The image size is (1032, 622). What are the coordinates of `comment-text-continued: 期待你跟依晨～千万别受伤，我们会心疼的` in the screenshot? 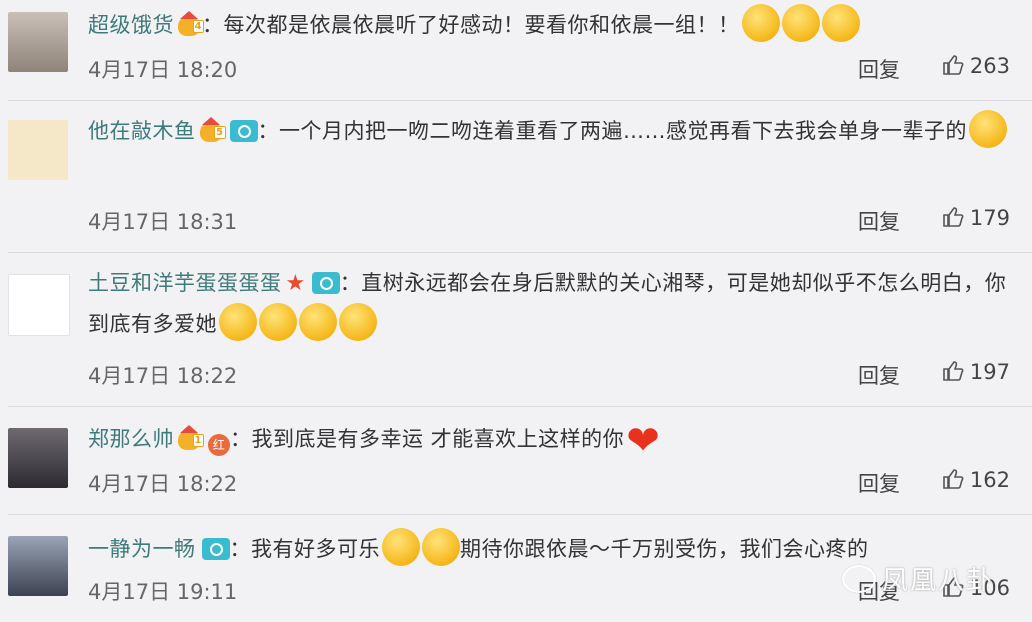 It's located at (664, 549).